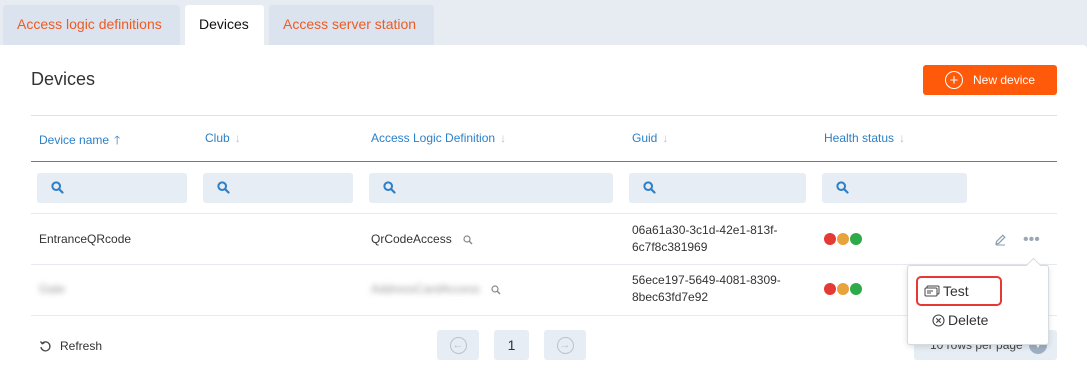  What do you see at coordinates (411, 239) in the screenshot?
I see `access-logic-text: QrCodeAccess` at bounding box center [411, 239].